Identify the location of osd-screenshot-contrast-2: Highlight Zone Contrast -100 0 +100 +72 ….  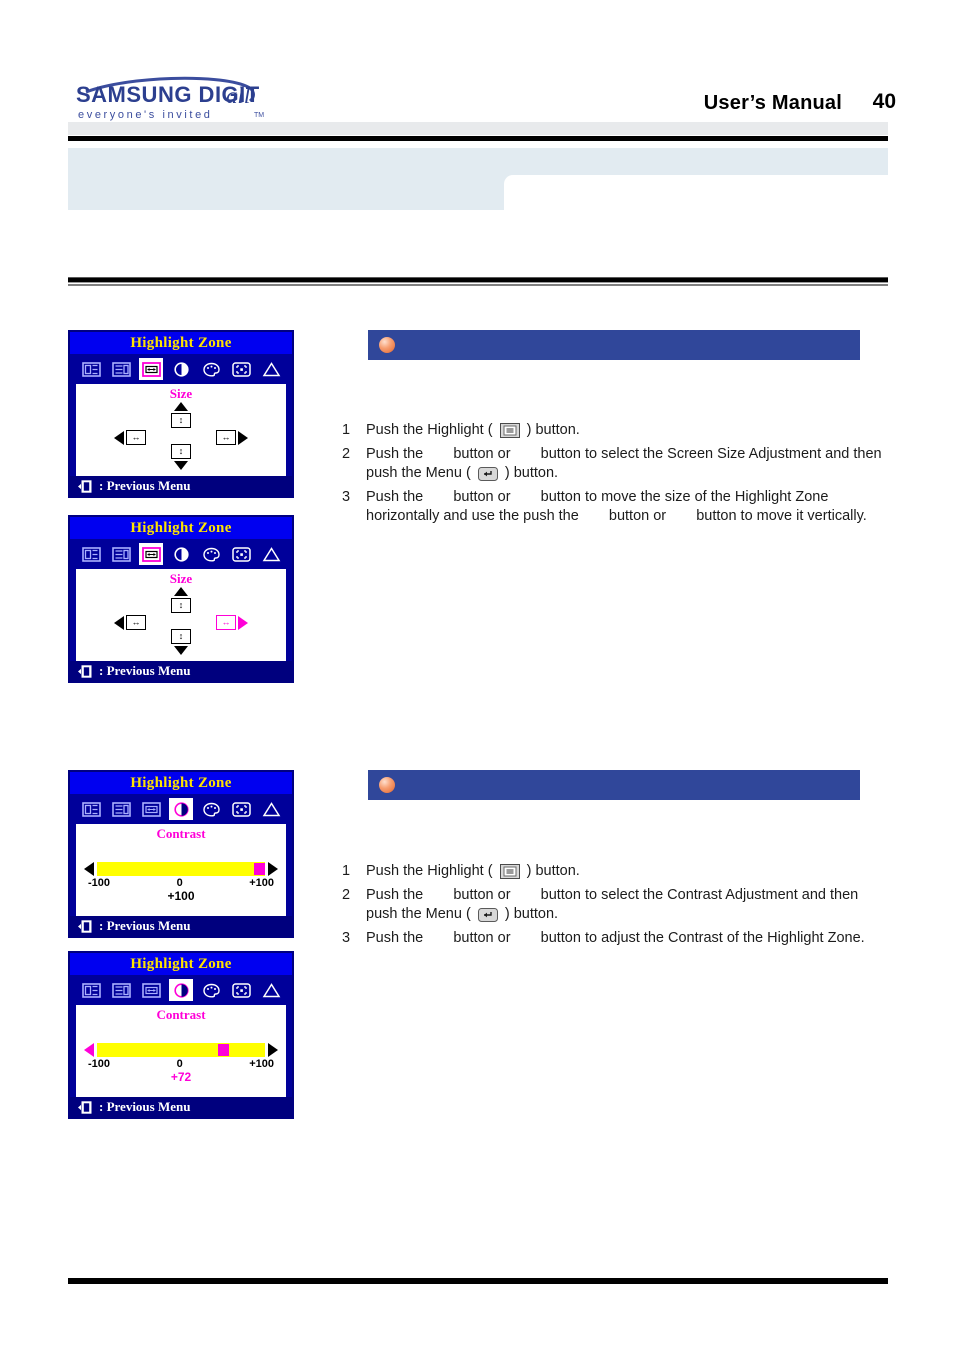
(181, 1035).